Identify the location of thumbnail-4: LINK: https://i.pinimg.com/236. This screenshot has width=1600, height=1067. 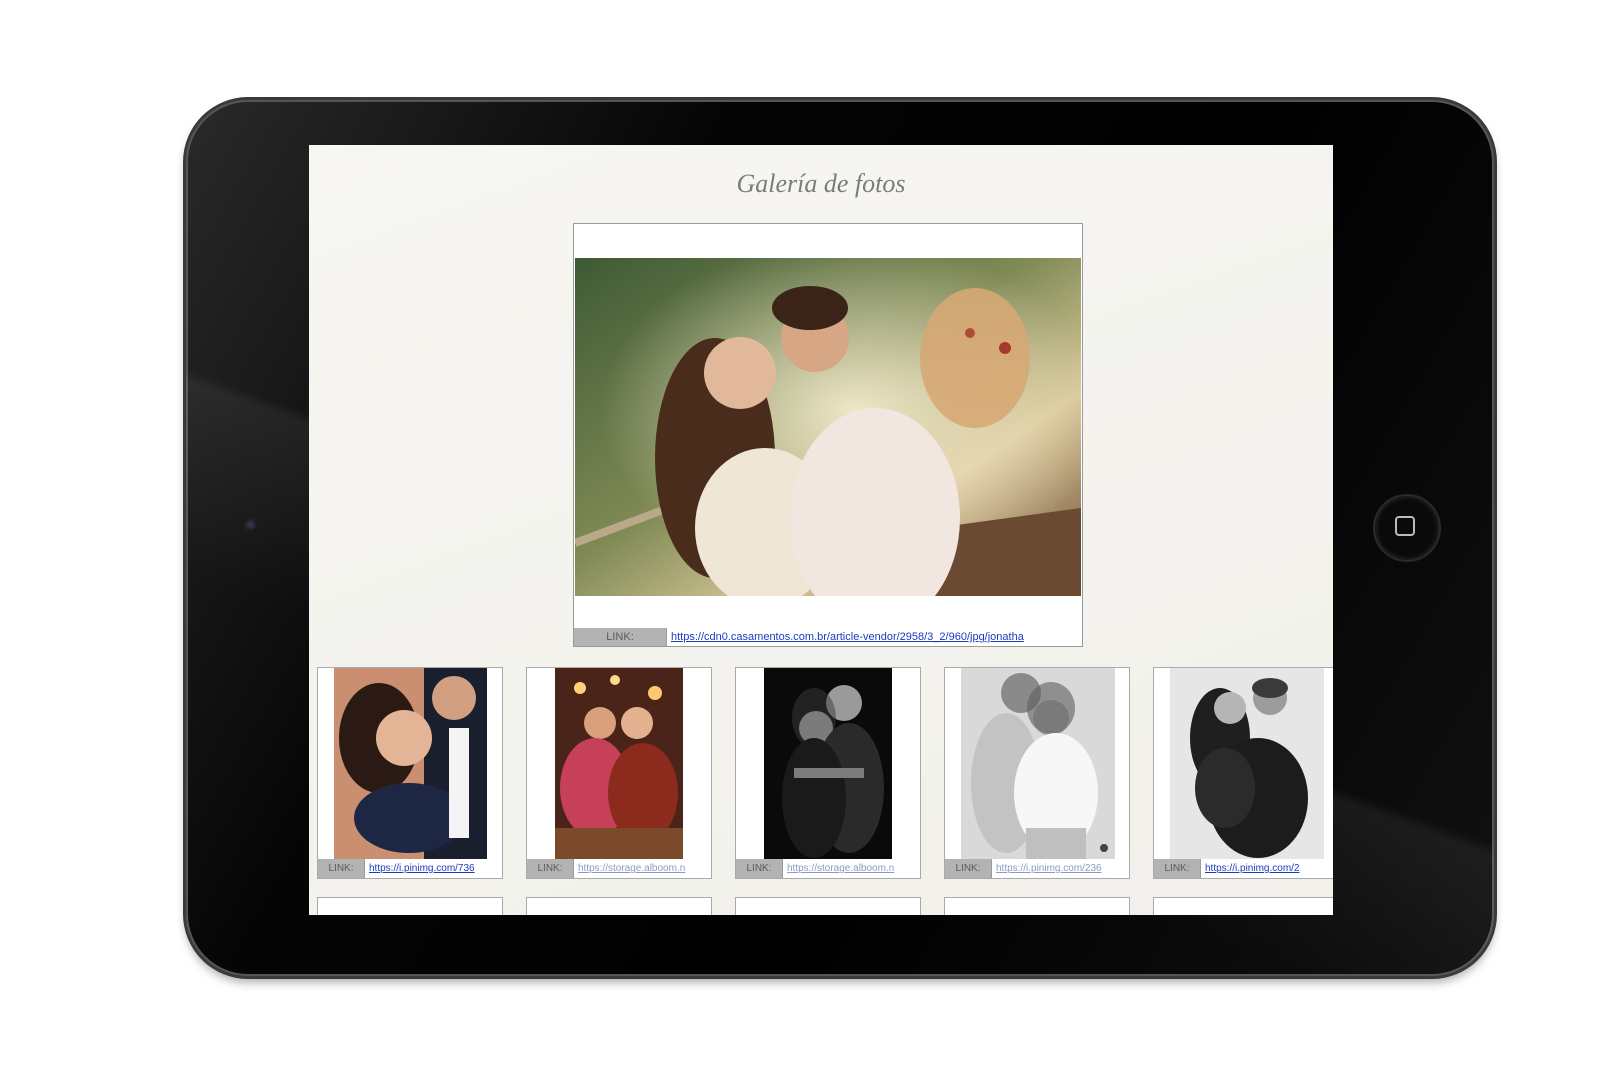
(1037, 773).